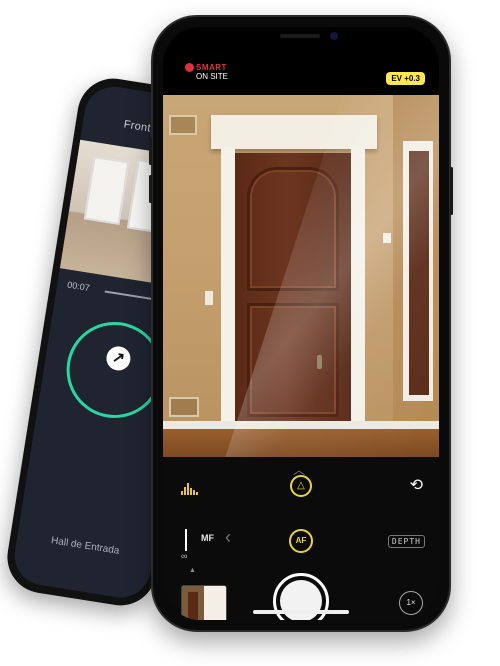  Describe the element at coordinates (209, 298) in the screenshot. I see `light-switch-shape` at that location.